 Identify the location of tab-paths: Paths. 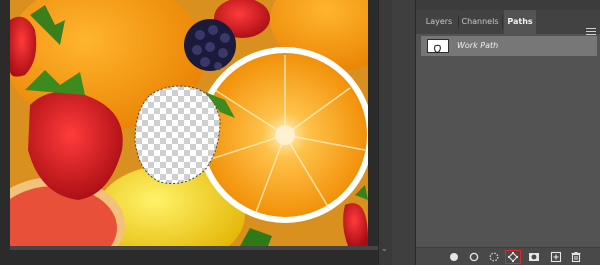
(520, 22).